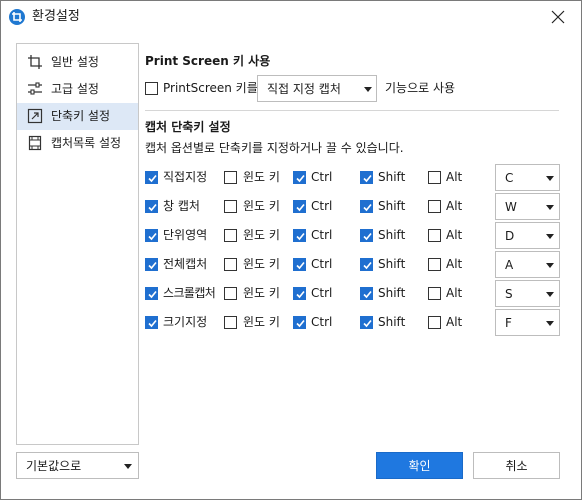 This screenshot has width=582, height=500. Describe the element at coordinates (291, 17) in the screenshot. I see `title-bar: 환경설정` at that location.